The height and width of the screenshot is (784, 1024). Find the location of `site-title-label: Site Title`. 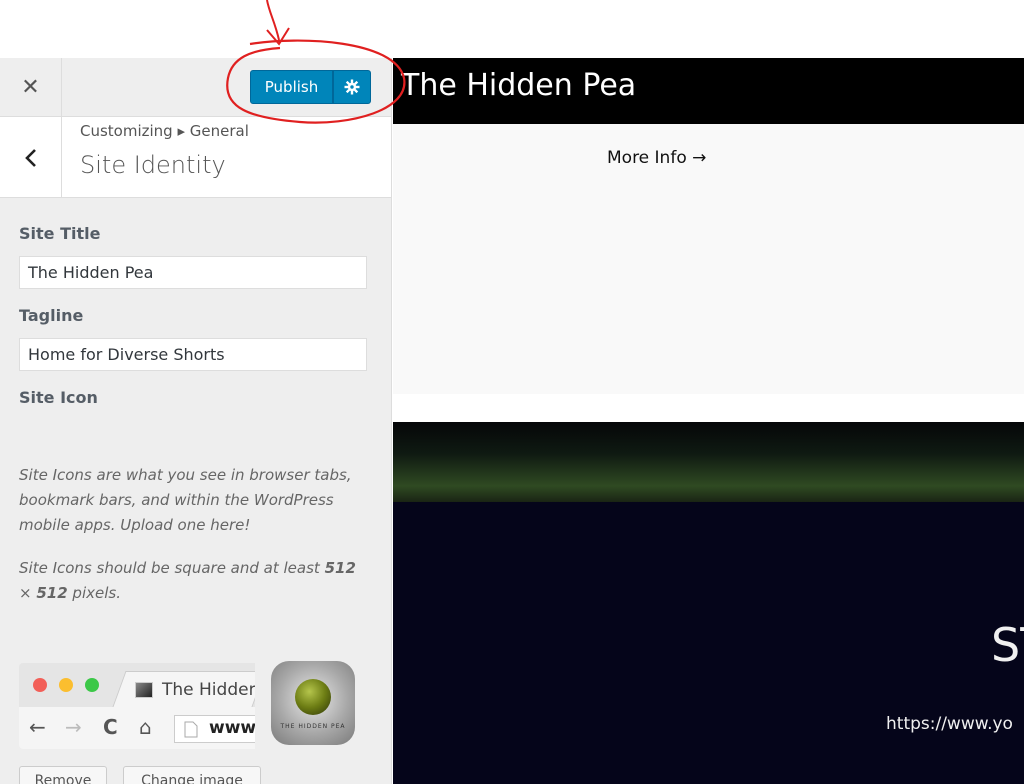

site-title-label: Site Title is located at coordinates (60, 233).